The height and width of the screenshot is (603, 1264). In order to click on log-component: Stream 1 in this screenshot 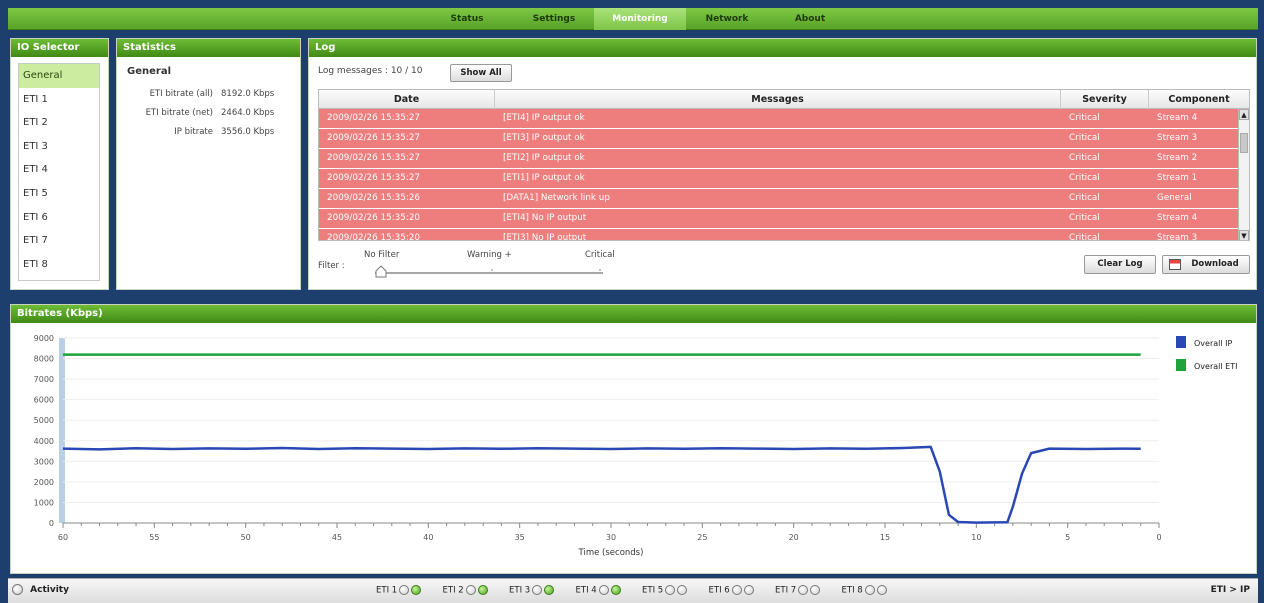, I will do `click(1177, 178)`.